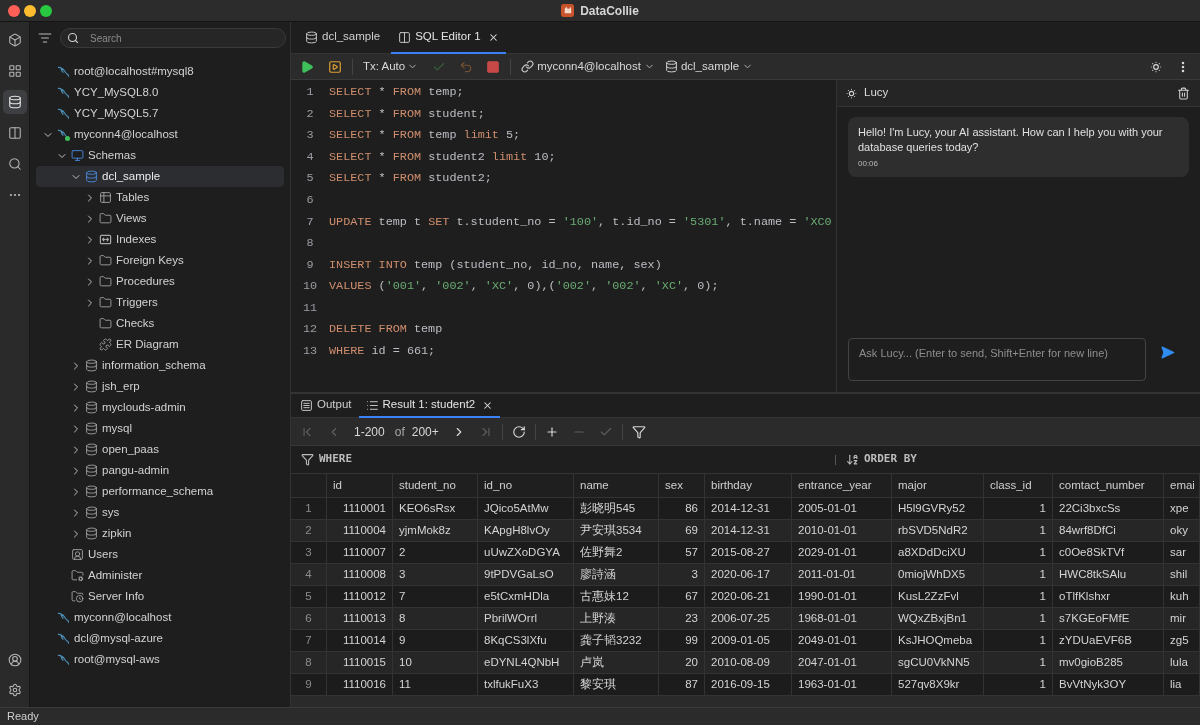 This screenshot has height=725, width=1200. I want to click on database-dropdown: dcl_sample, so click(709, 66).